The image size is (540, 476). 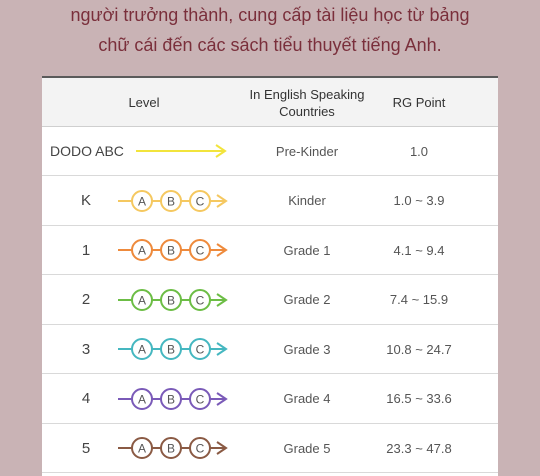 I want to click on header-countries-line1: In English Speaking, so click(x=307, y=94).